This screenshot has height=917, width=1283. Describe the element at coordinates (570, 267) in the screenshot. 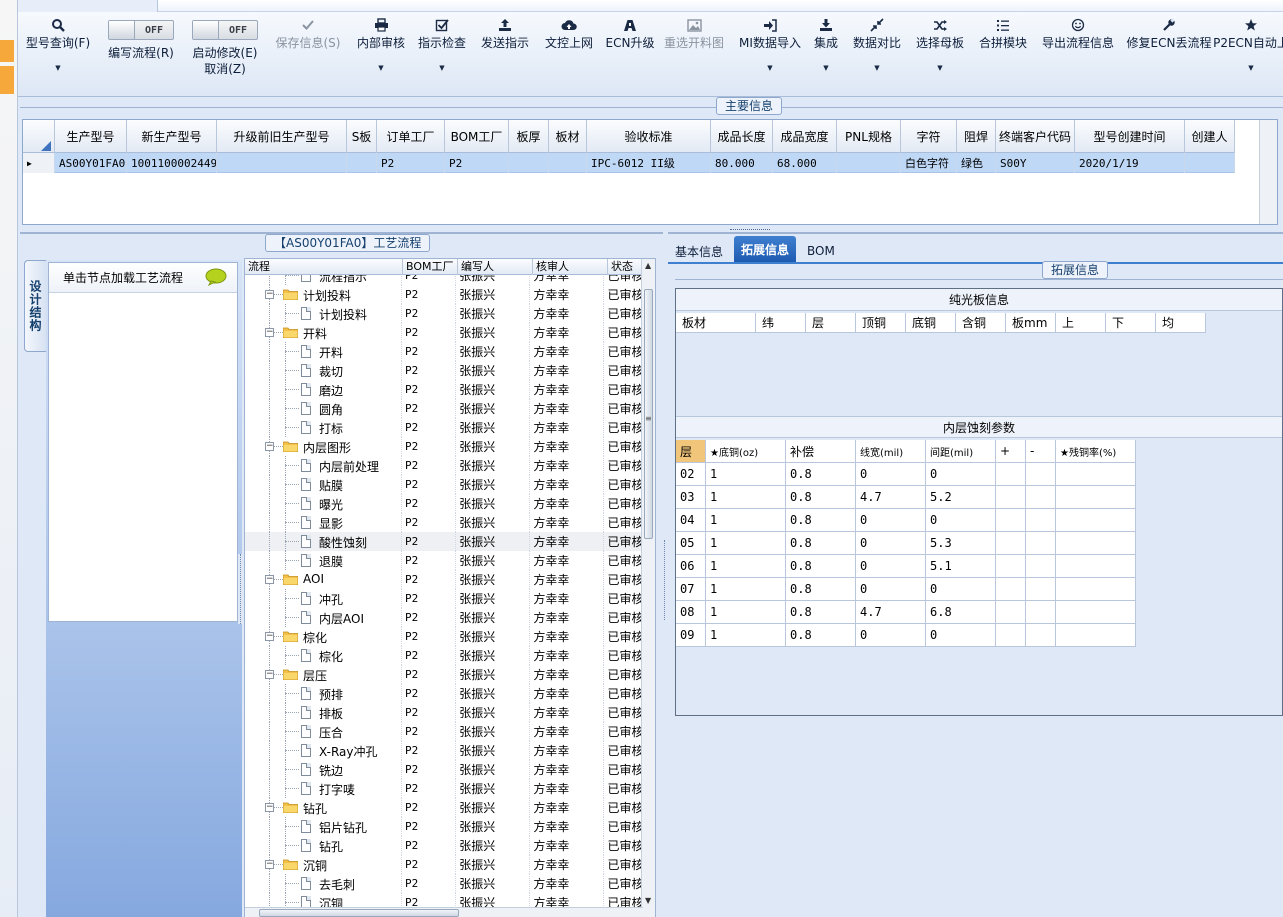

I see `tree-column-header: 核审人` at that location.